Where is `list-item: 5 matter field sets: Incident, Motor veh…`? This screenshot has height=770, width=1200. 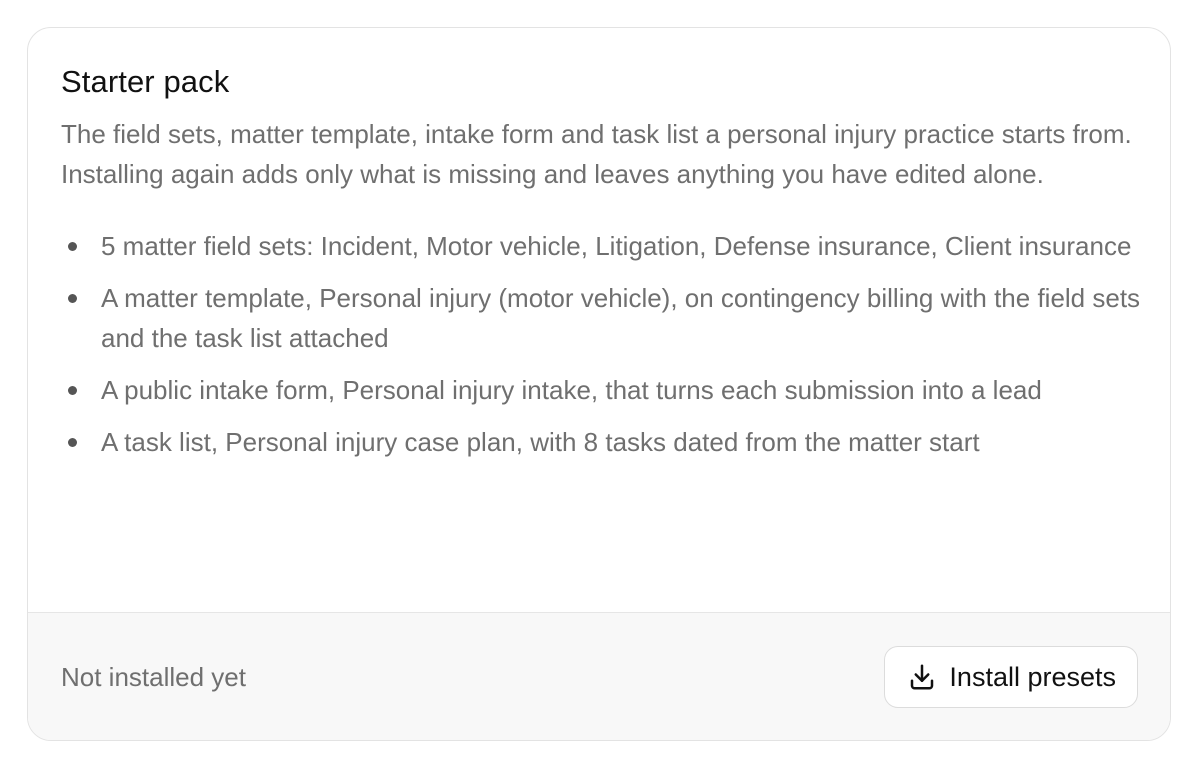 list-item: 5 matter field sets: Incident, Motor veh… is located at coordinates (601, 246).